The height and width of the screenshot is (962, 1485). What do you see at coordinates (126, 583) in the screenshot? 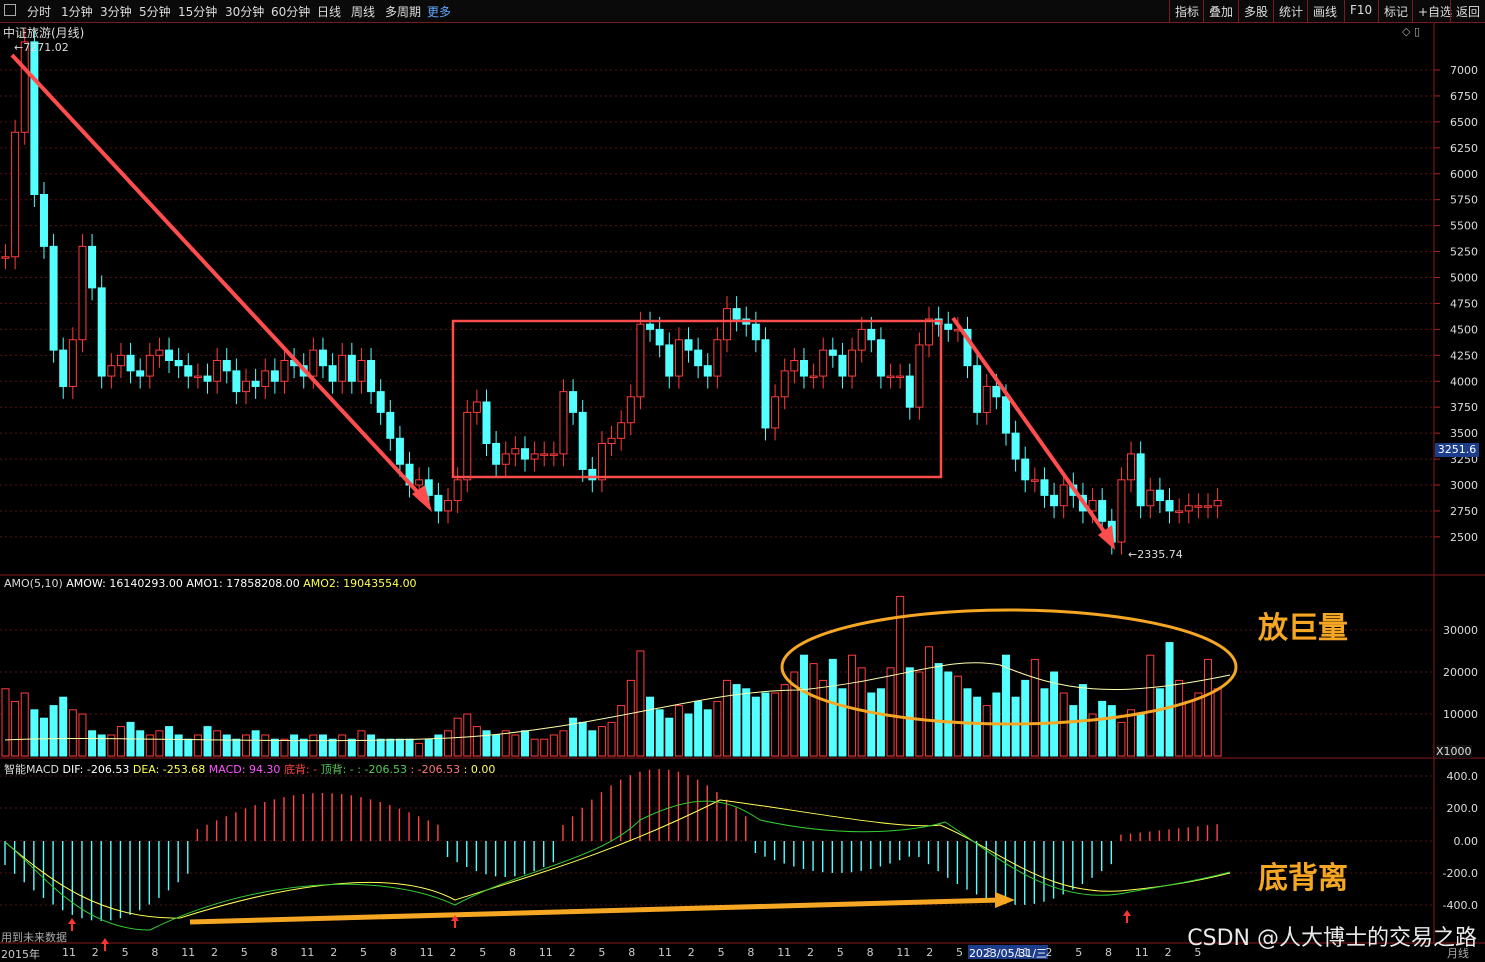
I see `legend-item: AMOW: 16140293.00` at bounding box center [126, 583].